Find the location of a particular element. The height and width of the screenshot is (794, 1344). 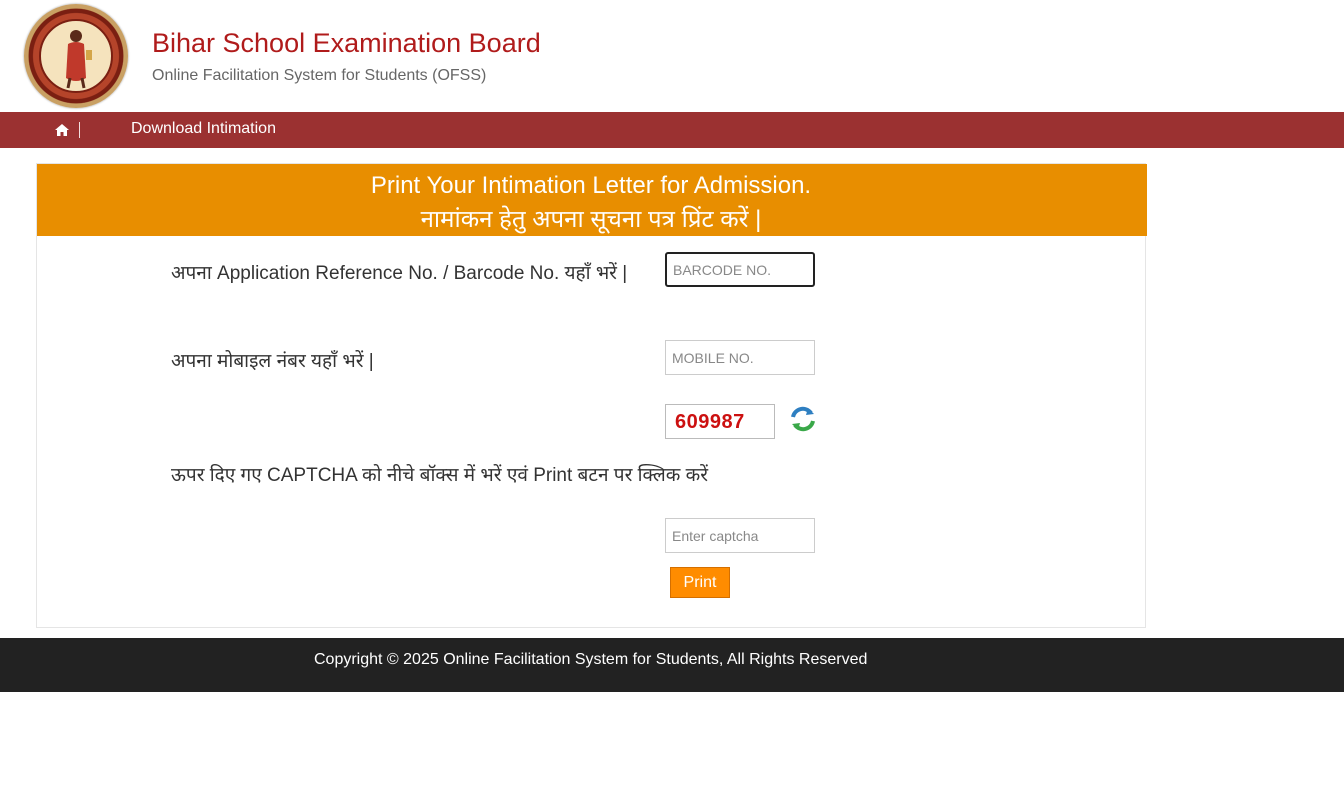

site-title: Bihar School Examination Board is located at coordinates (346, 43).